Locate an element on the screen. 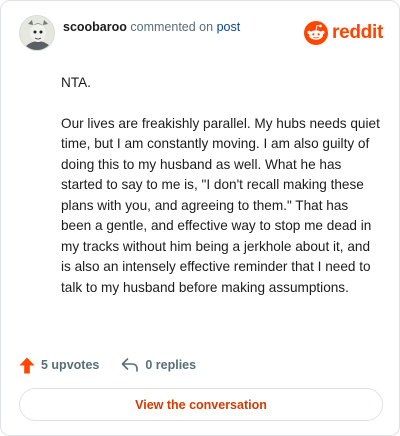 The width and height of the screenshot is (400, 436). reddit-snoo-icon is located at coordinates (316, 33).